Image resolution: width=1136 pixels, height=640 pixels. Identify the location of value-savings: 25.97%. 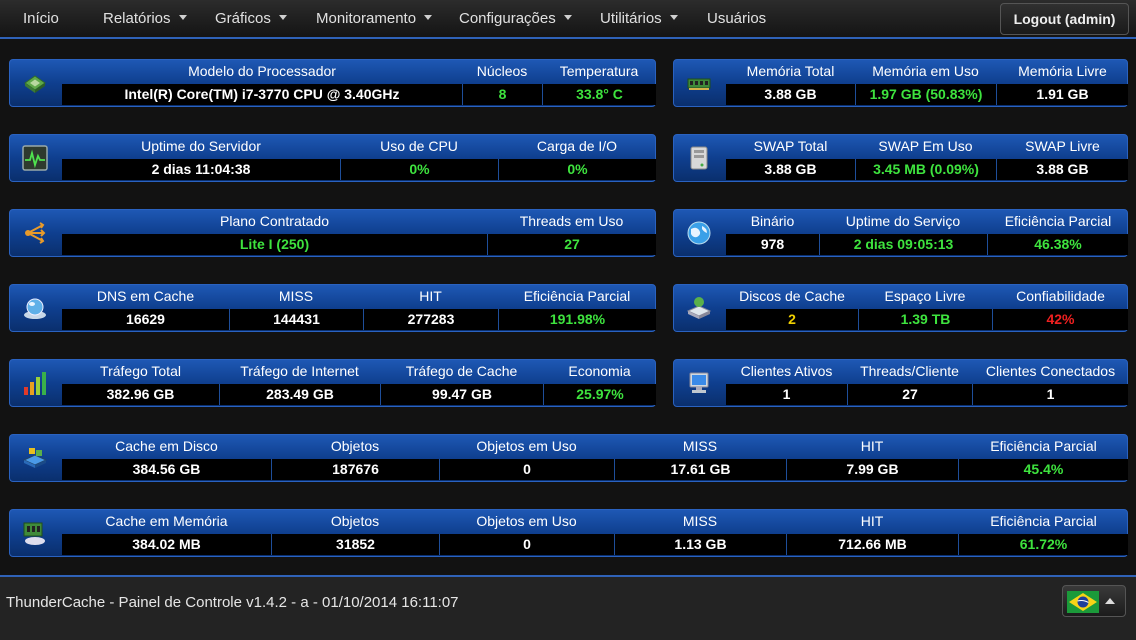
(599, 394).